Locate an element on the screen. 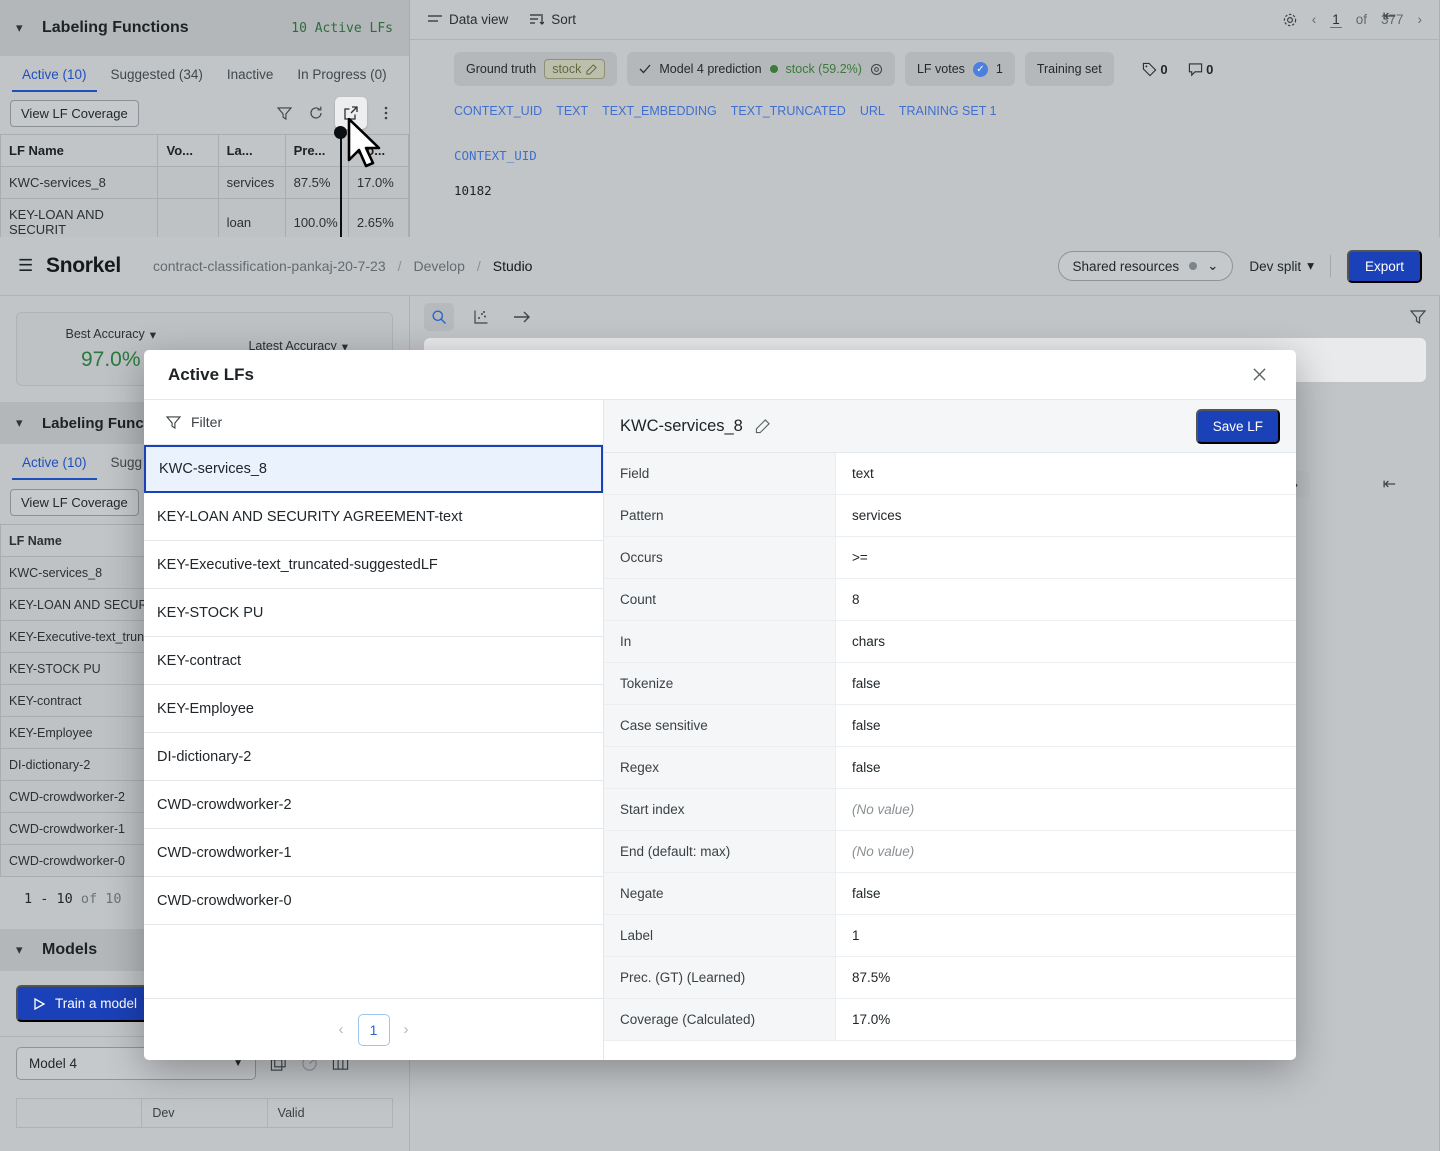 The image size is (1440, 1151). arrow-right-icon is located at coordinates (523, 317).